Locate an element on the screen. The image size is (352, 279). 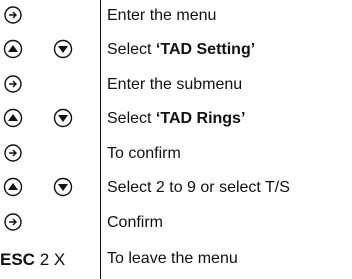
step-text: Confirm is located at coordinates (135, 222).